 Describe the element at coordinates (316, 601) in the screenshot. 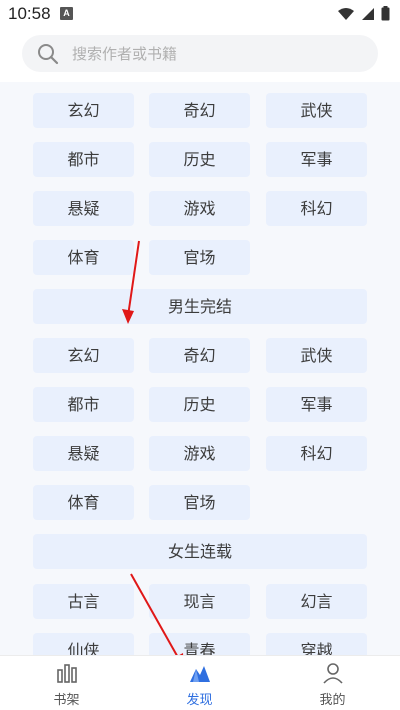

I see `category-chip: 幻言` at that location.